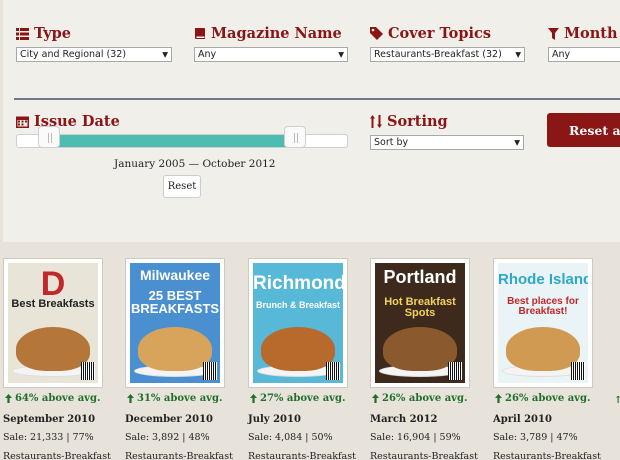  I want to click on cover-masthead: Milwaukee, so click(175, 275).